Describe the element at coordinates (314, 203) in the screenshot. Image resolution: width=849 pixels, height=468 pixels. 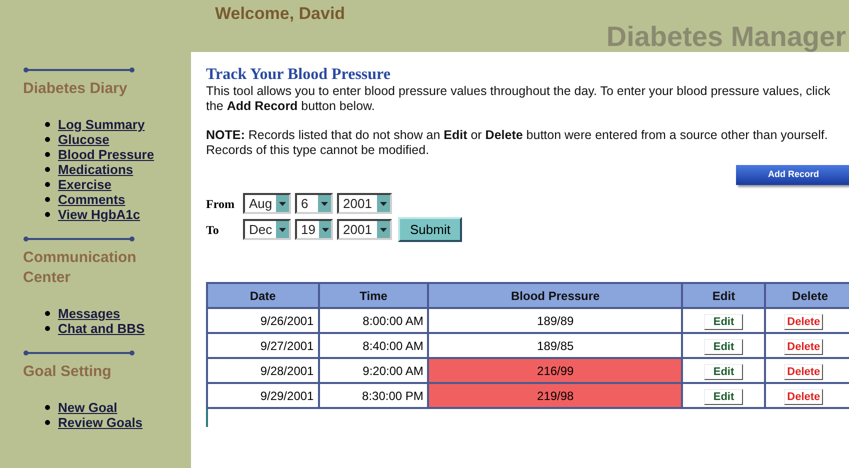
I see `dropdown-field: 6` at that location.